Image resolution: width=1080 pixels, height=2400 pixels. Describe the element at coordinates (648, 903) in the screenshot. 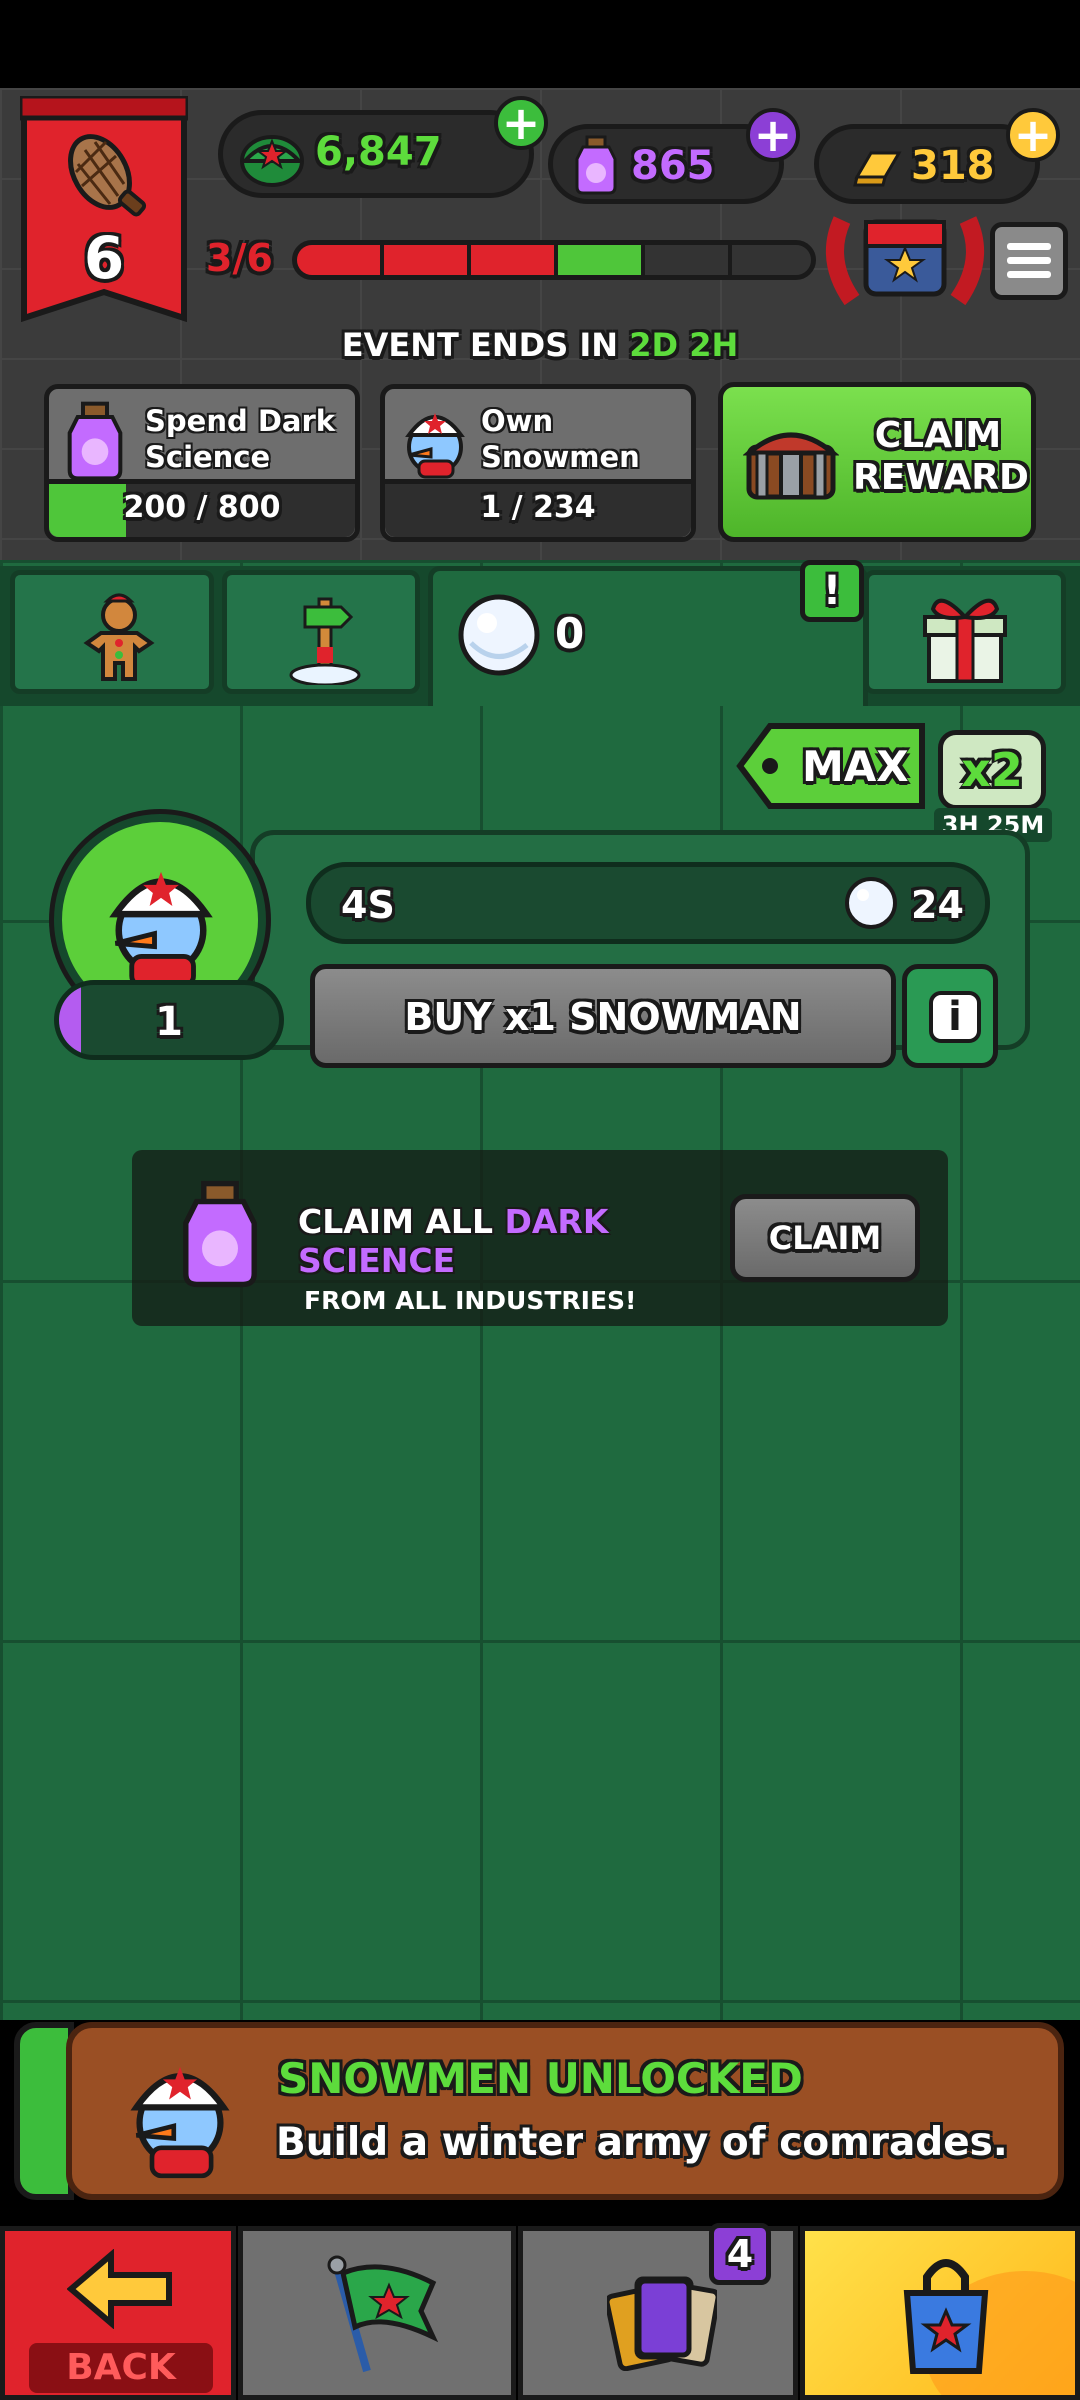

I see `production-timer-bar: 4S 24` at that location.